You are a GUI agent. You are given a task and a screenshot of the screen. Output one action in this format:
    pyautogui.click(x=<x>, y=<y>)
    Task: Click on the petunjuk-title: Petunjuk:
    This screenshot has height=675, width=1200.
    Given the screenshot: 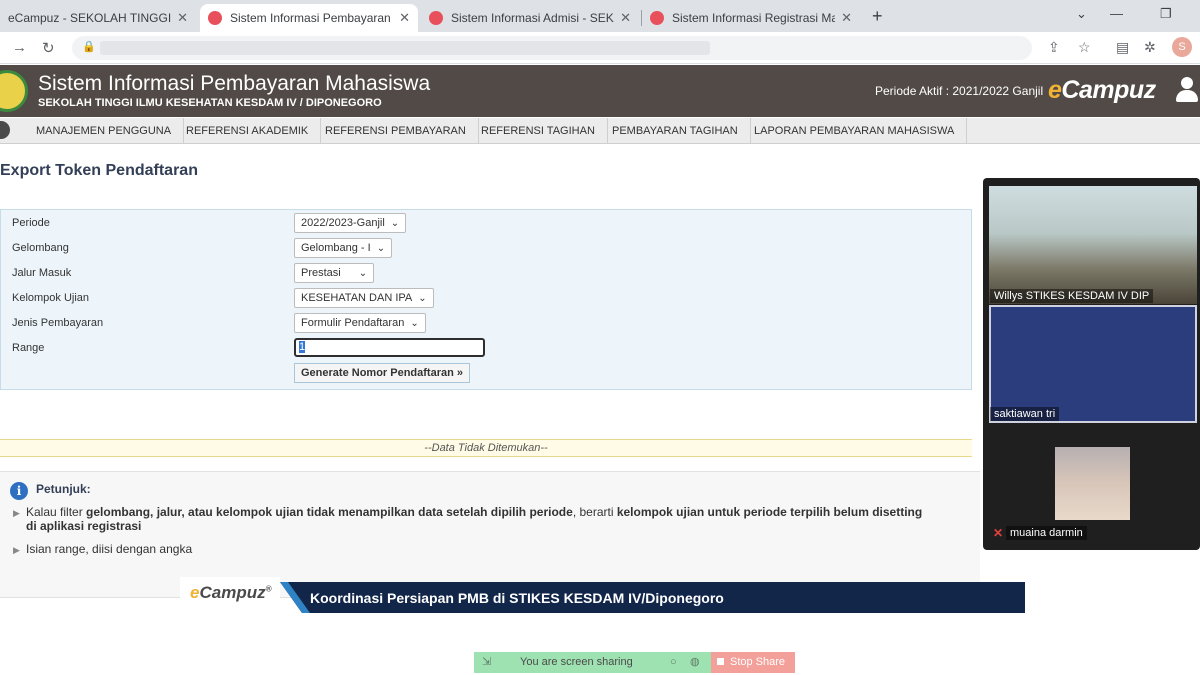 What is the action you would take?
    pyautogui.click(x=63, y=489)
    